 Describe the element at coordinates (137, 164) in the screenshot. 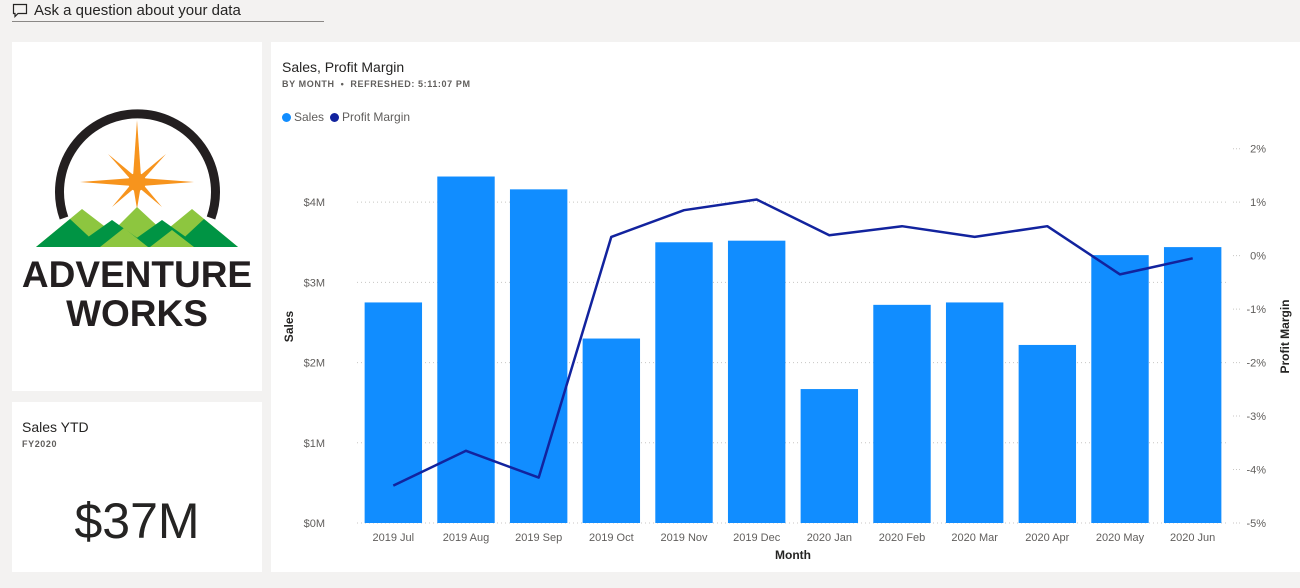

I see `logo-star` at that location.